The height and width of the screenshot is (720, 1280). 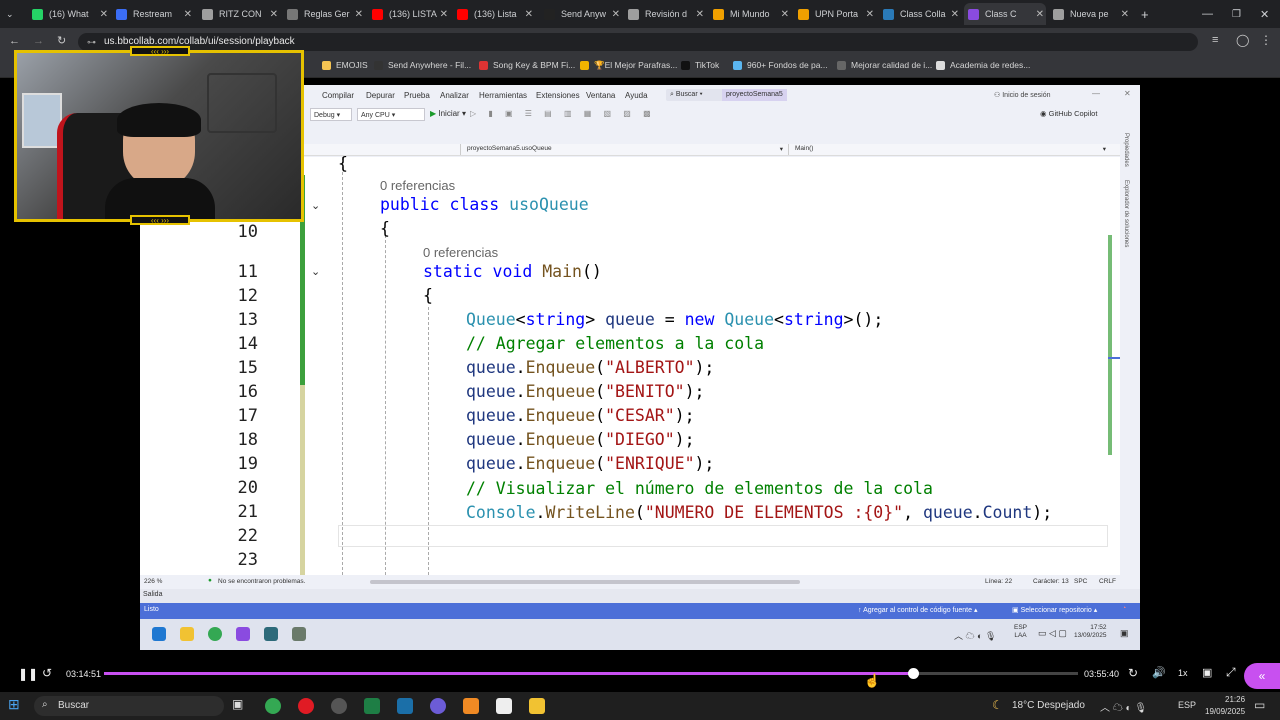 What do you see at coordinates (417, 95) in the screenshot?
I see `vs-menu-item: Prueba` at bounding box center [417, 95].